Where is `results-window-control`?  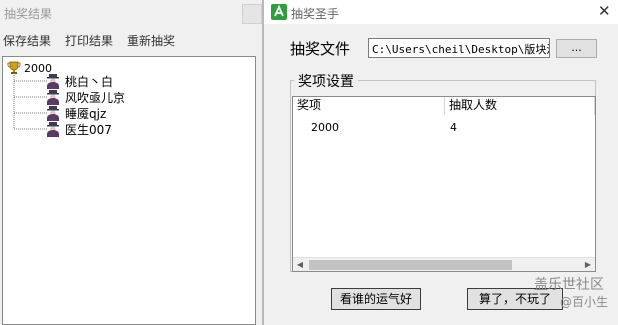
results-window-control is located at coordinates (252, 14).